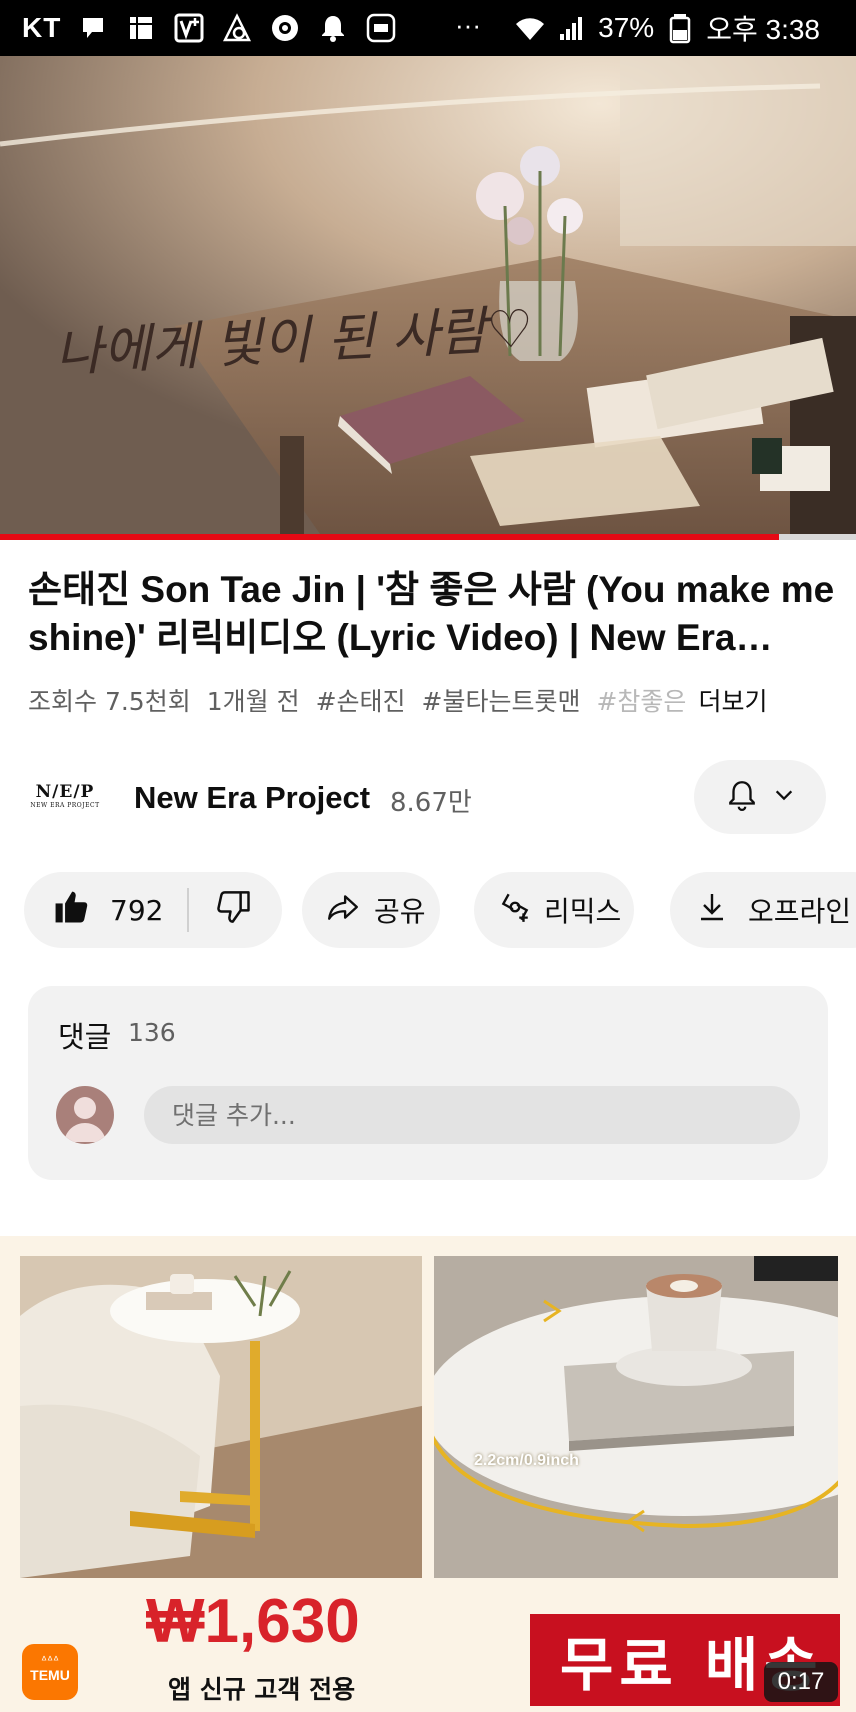  What do you see at coordinates (801, 1682) in the screenshot?
I see `ad-timer: 0:17` at bounding box center [801, 1682].